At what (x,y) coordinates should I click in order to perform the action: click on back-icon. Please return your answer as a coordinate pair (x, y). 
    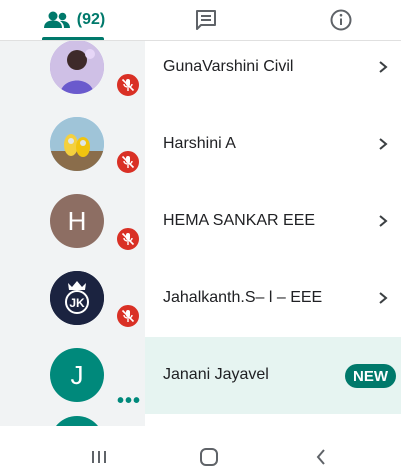
    Looking at the image, I should click on (321, 457).